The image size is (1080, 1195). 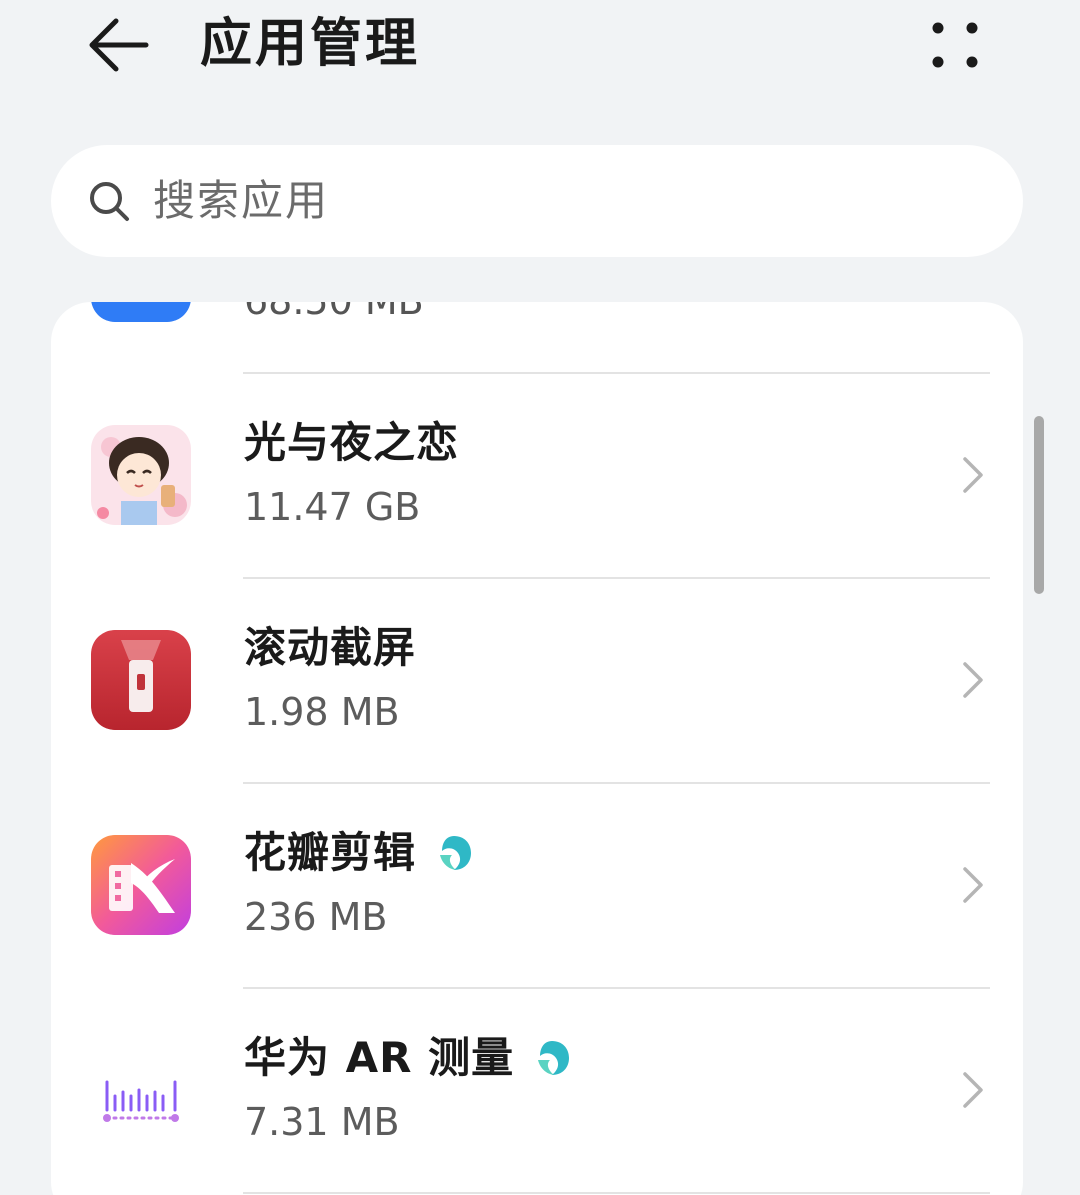 I want to click on search-bar: 搜索应用, so click(x=537, y=201).